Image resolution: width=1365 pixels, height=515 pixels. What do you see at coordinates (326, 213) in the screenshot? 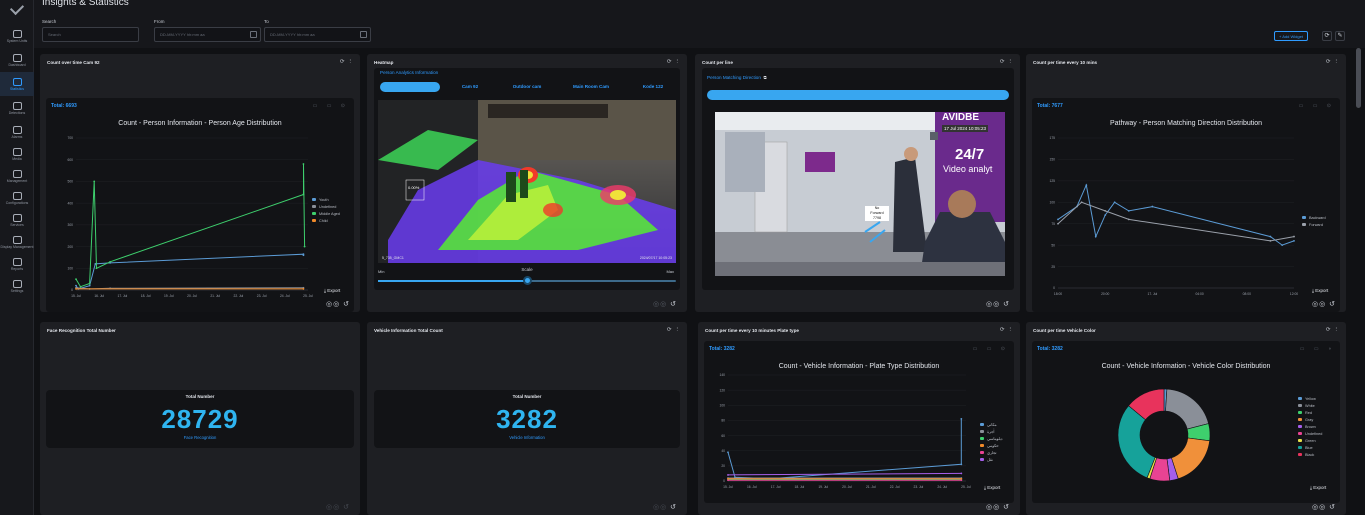
I see `legend-item: Middle Aged` at bounding box center [326, 213].